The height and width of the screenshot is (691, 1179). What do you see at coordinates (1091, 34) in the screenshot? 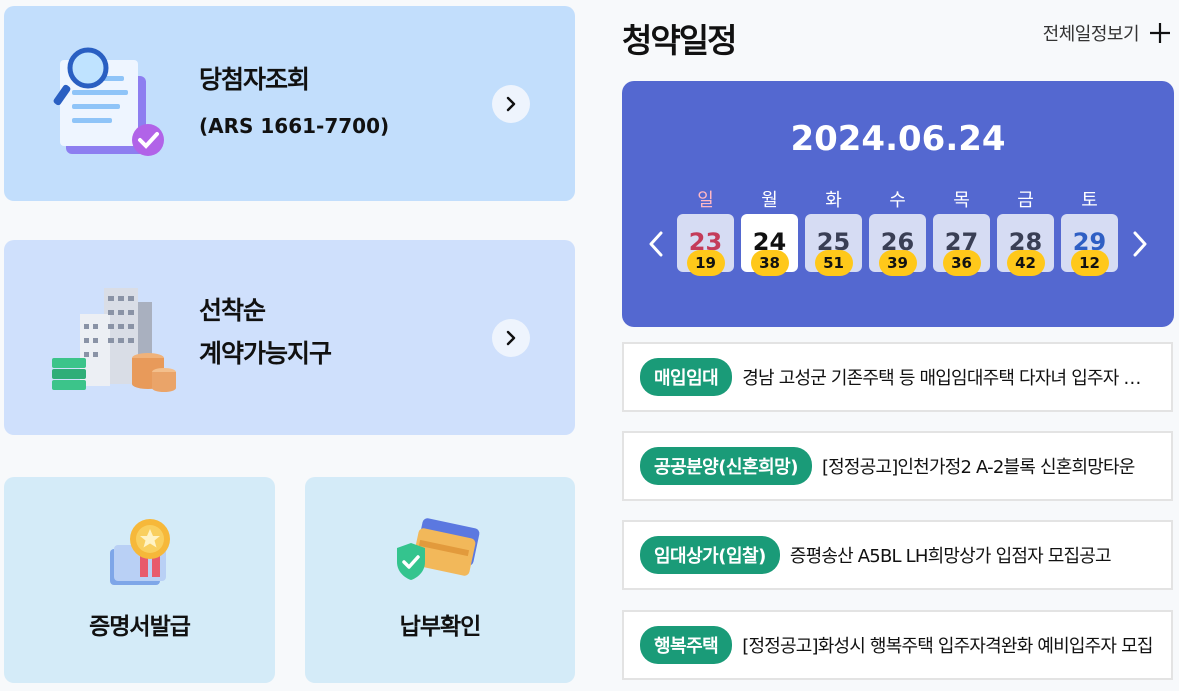
I see `view-all-label: 전체일정보기` at bounding box center [1091, 34].